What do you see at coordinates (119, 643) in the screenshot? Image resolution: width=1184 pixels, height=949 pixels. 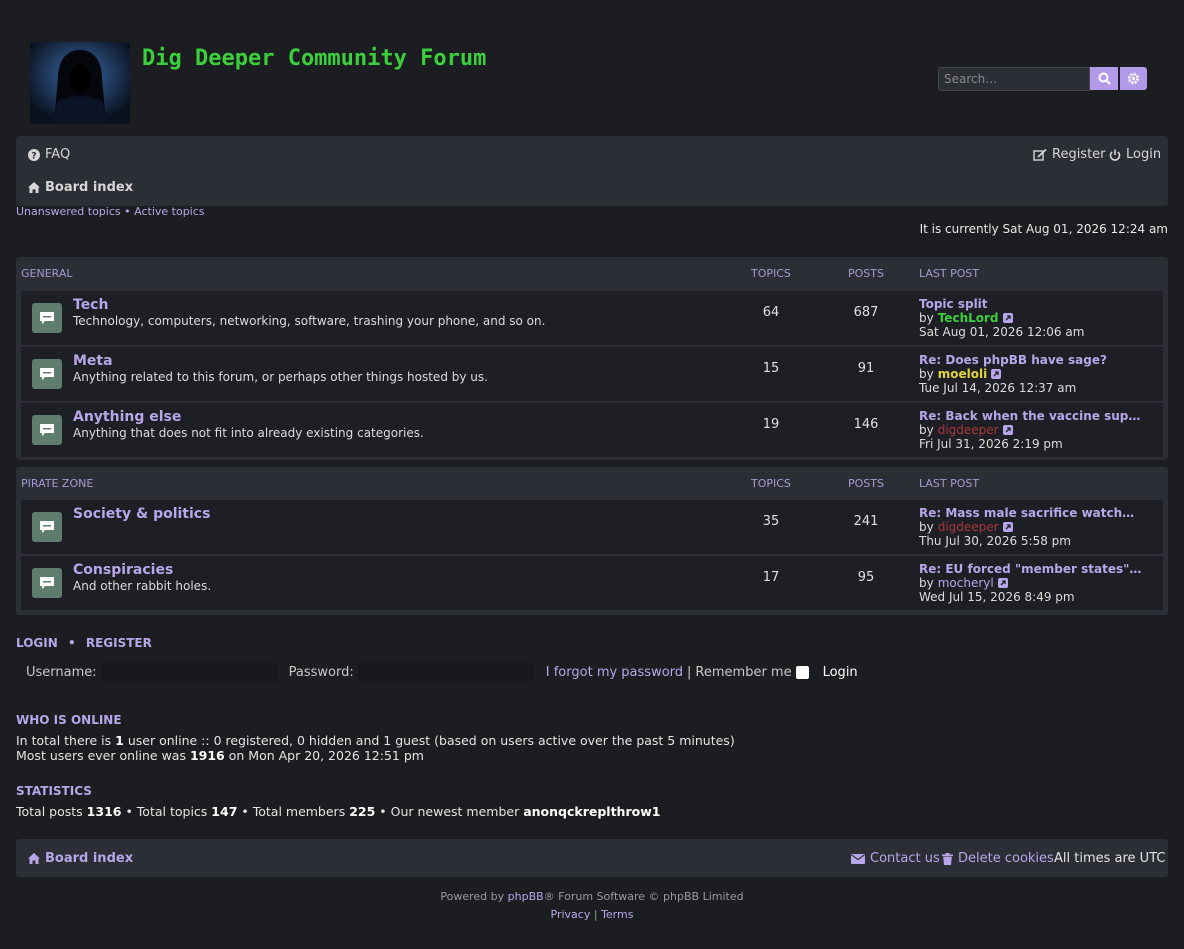 I see `register-heading-link: REGISTER` at bounding box center [119, 643].